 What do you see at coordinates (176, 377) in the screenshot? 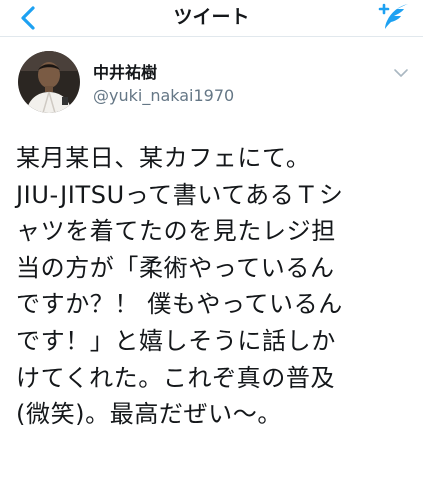
I see `tweet-line: けてくれた。これぞ真の普及` at bounding box center [176, 377].